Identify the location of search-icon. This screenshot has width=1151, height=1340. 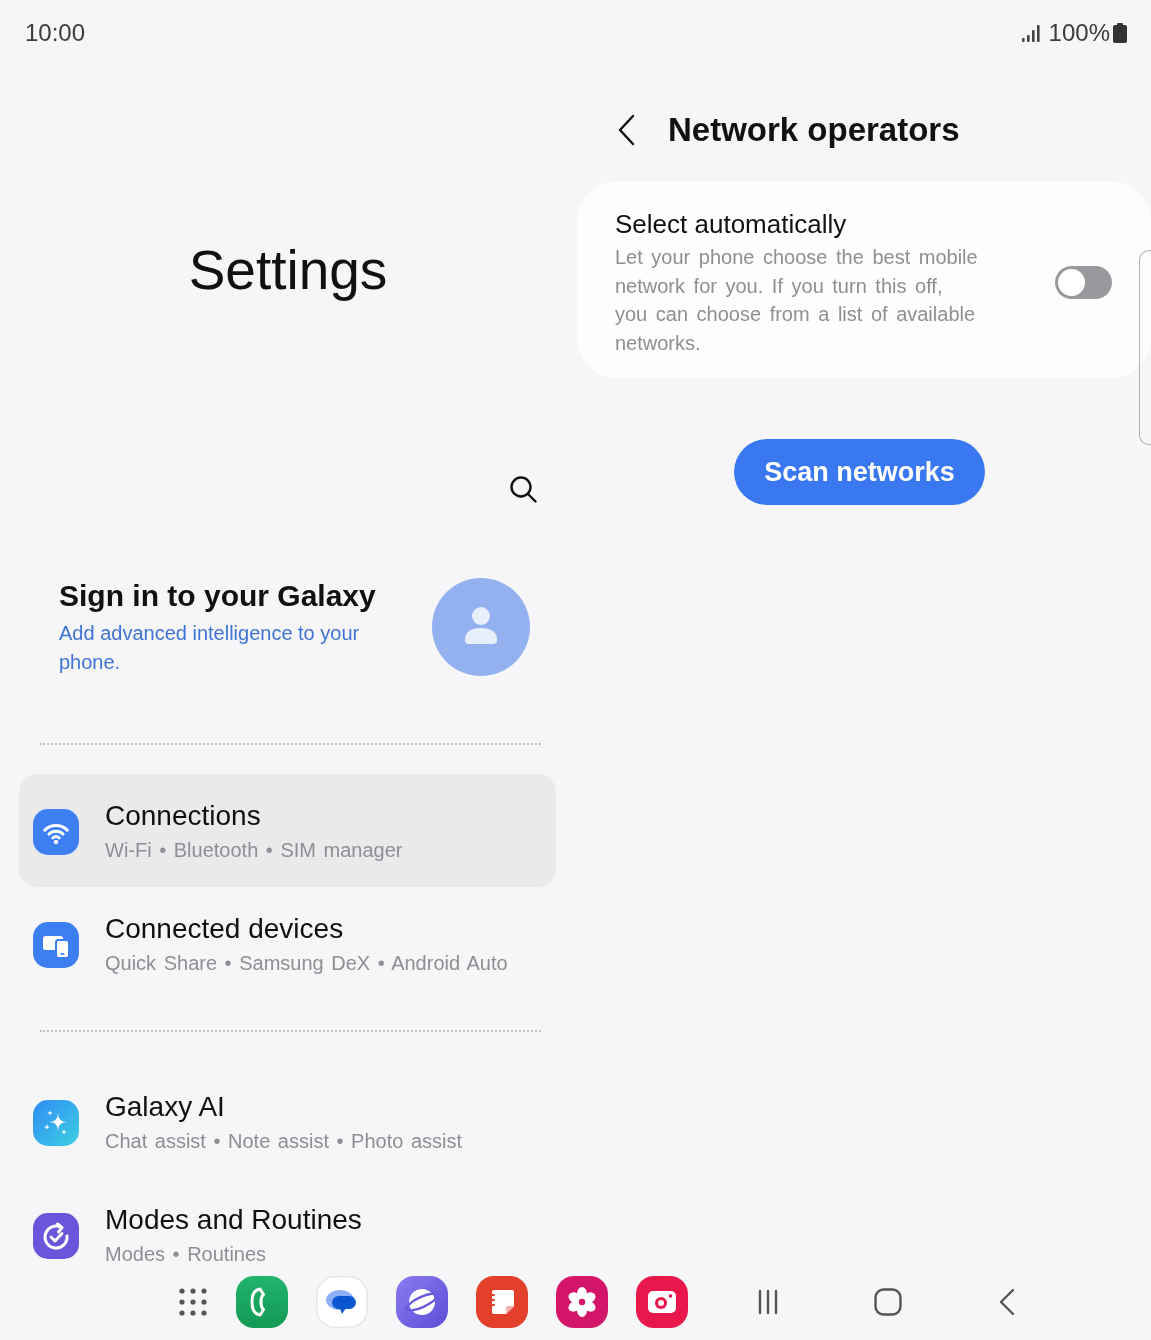
(523, 489).